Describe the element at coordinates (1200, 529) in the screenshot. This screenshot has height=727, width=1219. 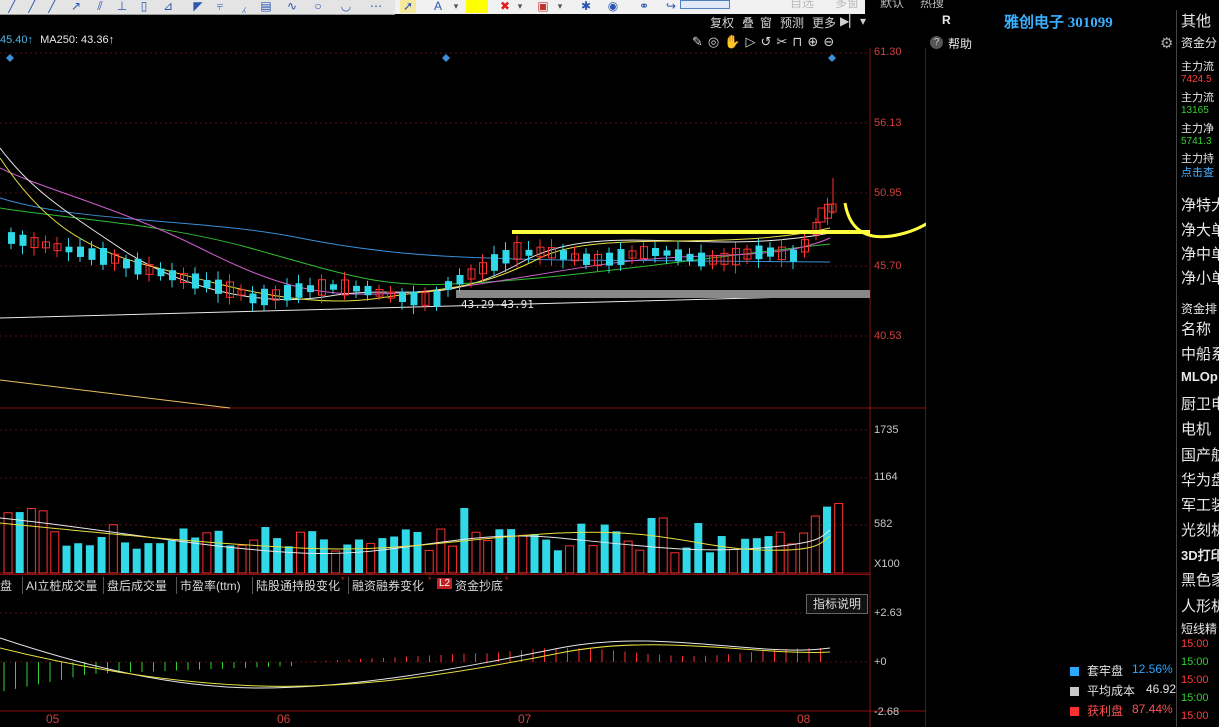
I see `list-item: 光刻机` at that location.